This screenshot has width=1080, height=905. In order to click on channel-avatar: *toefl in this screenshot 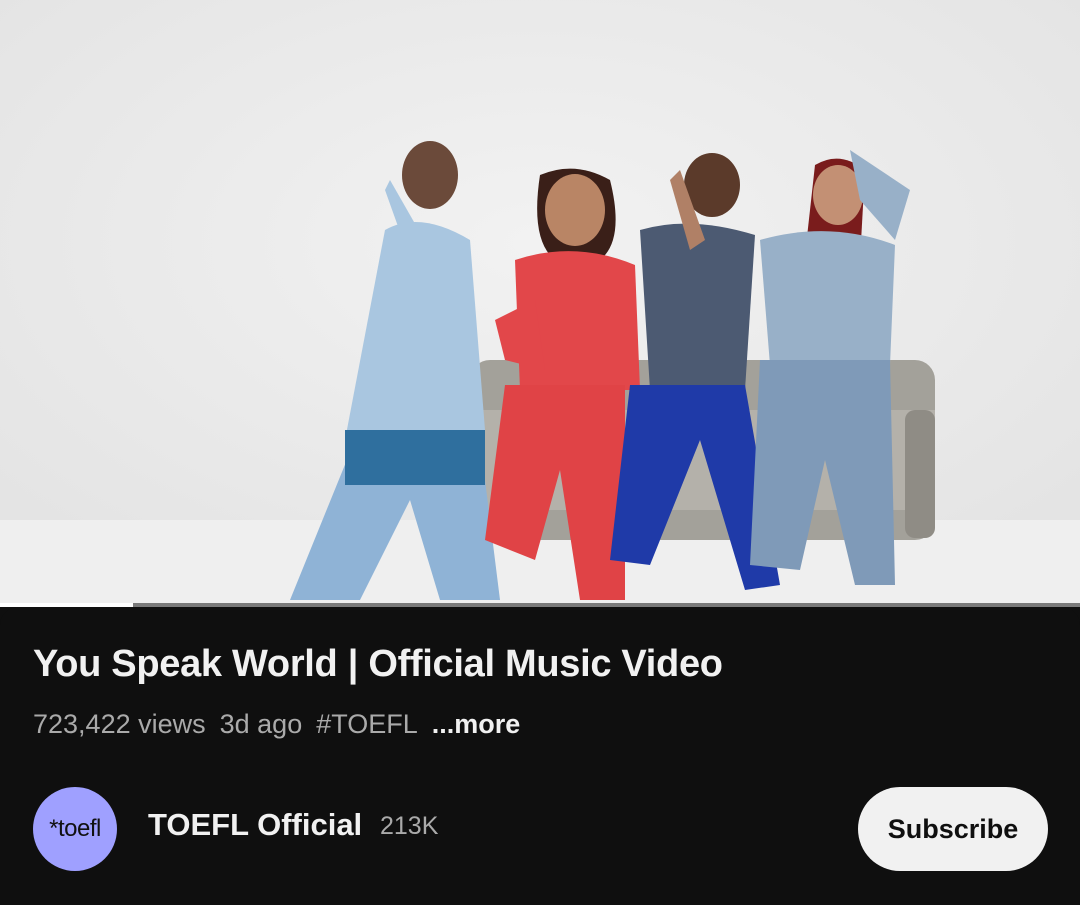, I will do `click(75, 829)`.